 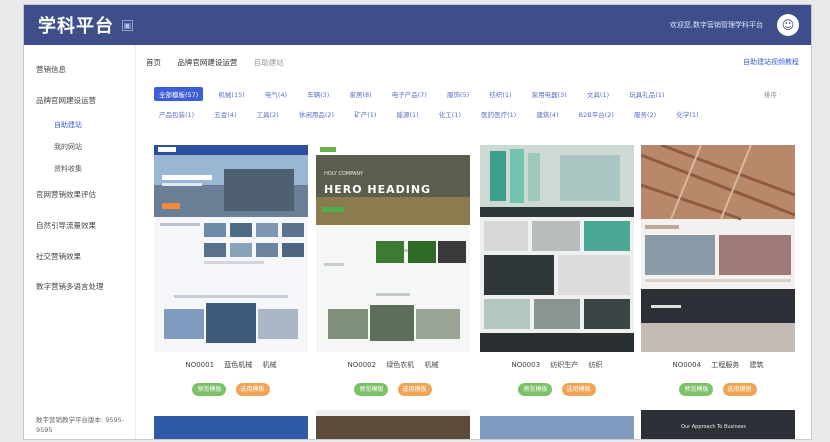 I want to click on template-category: 建筑, so click(x=756, y=365).